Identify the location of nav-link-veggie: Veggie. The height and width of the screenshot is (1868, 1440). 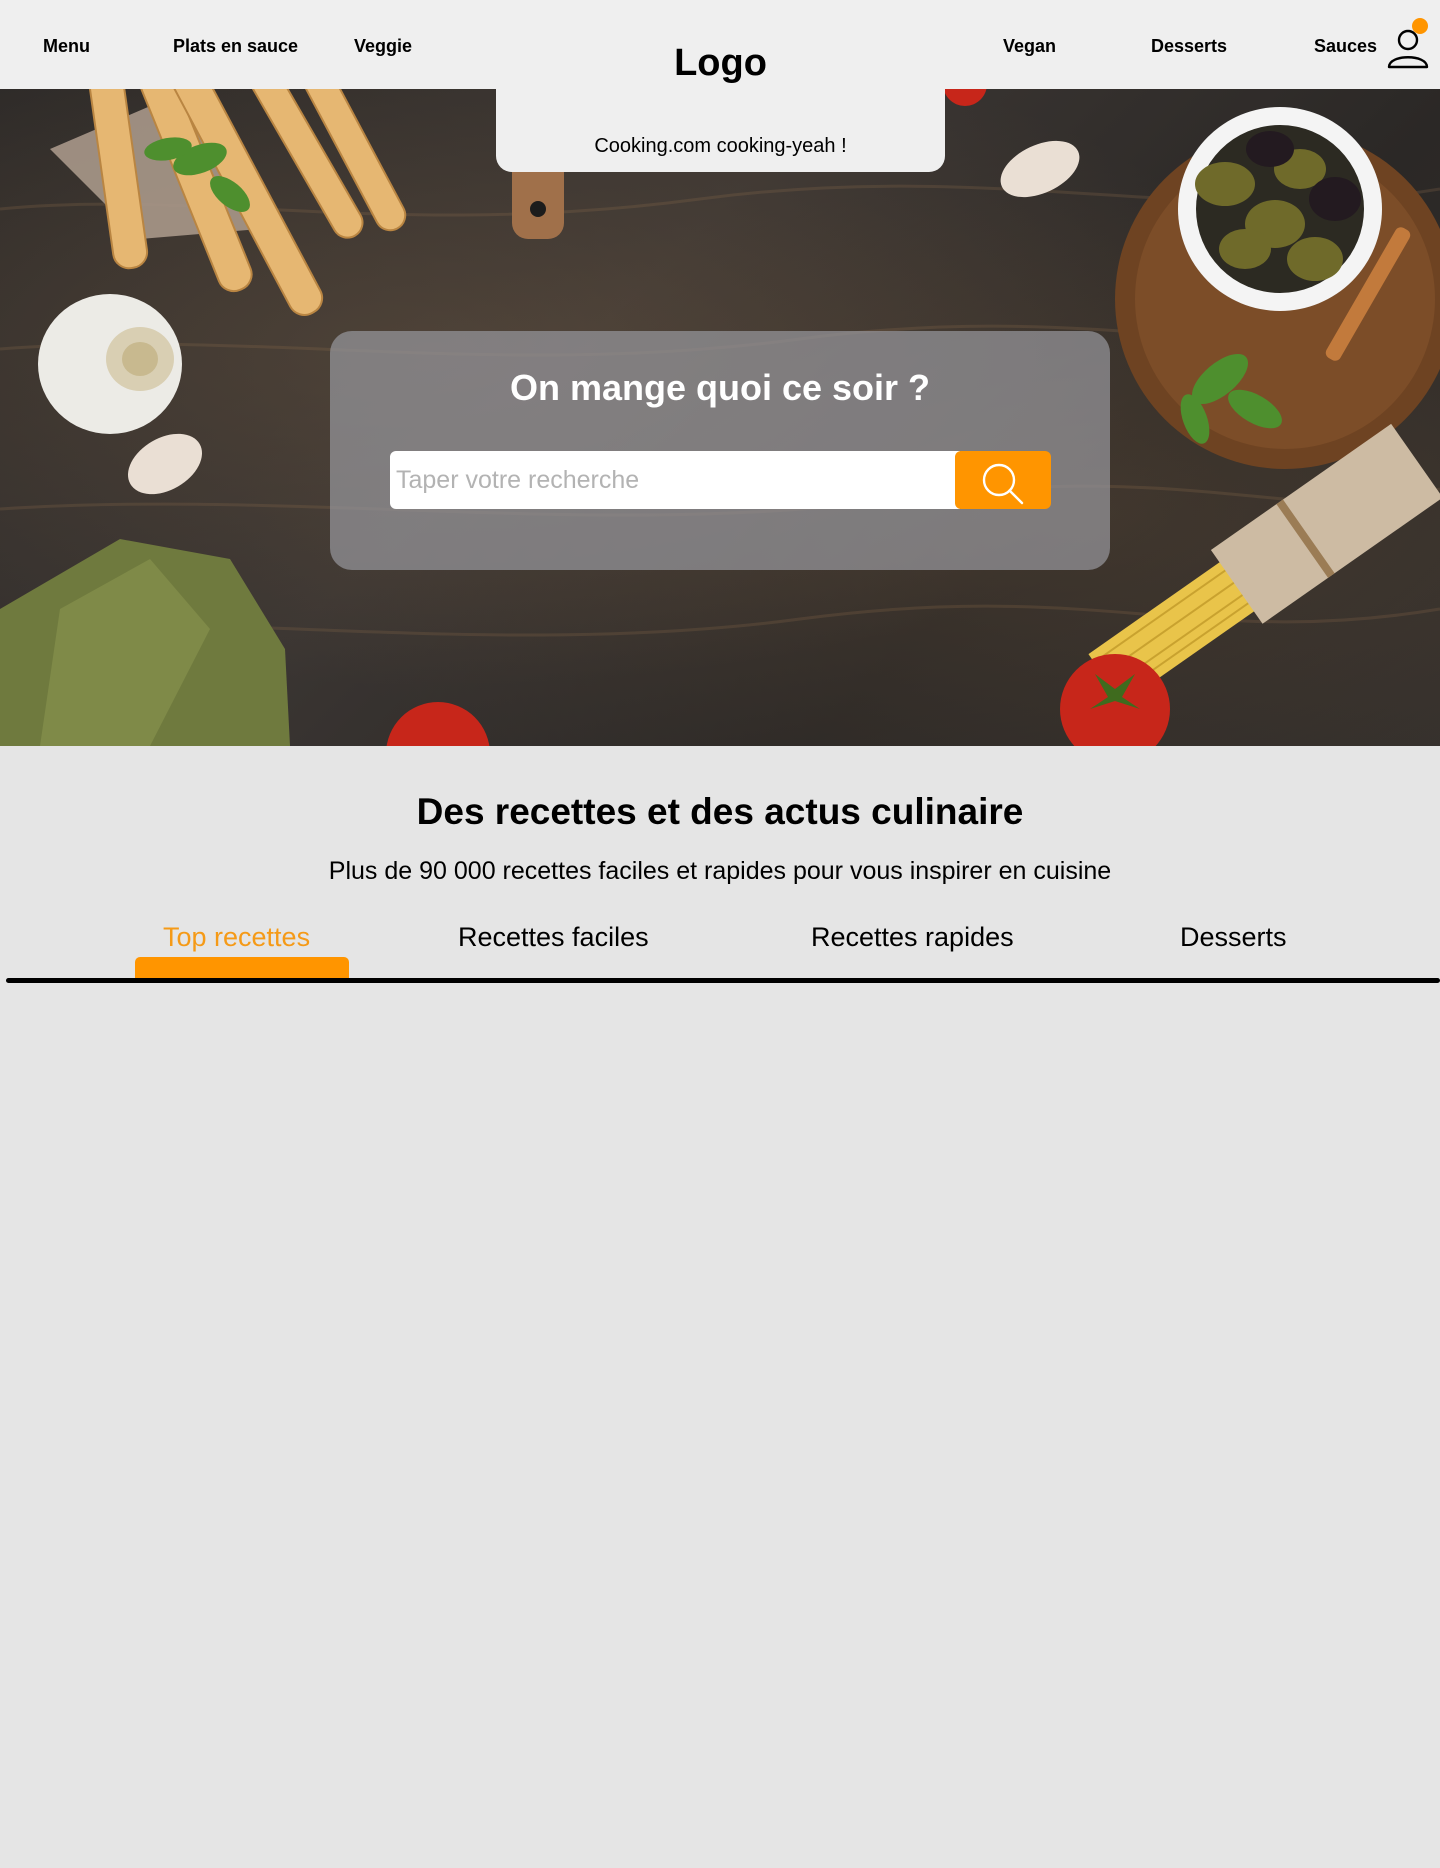
(383, 46).